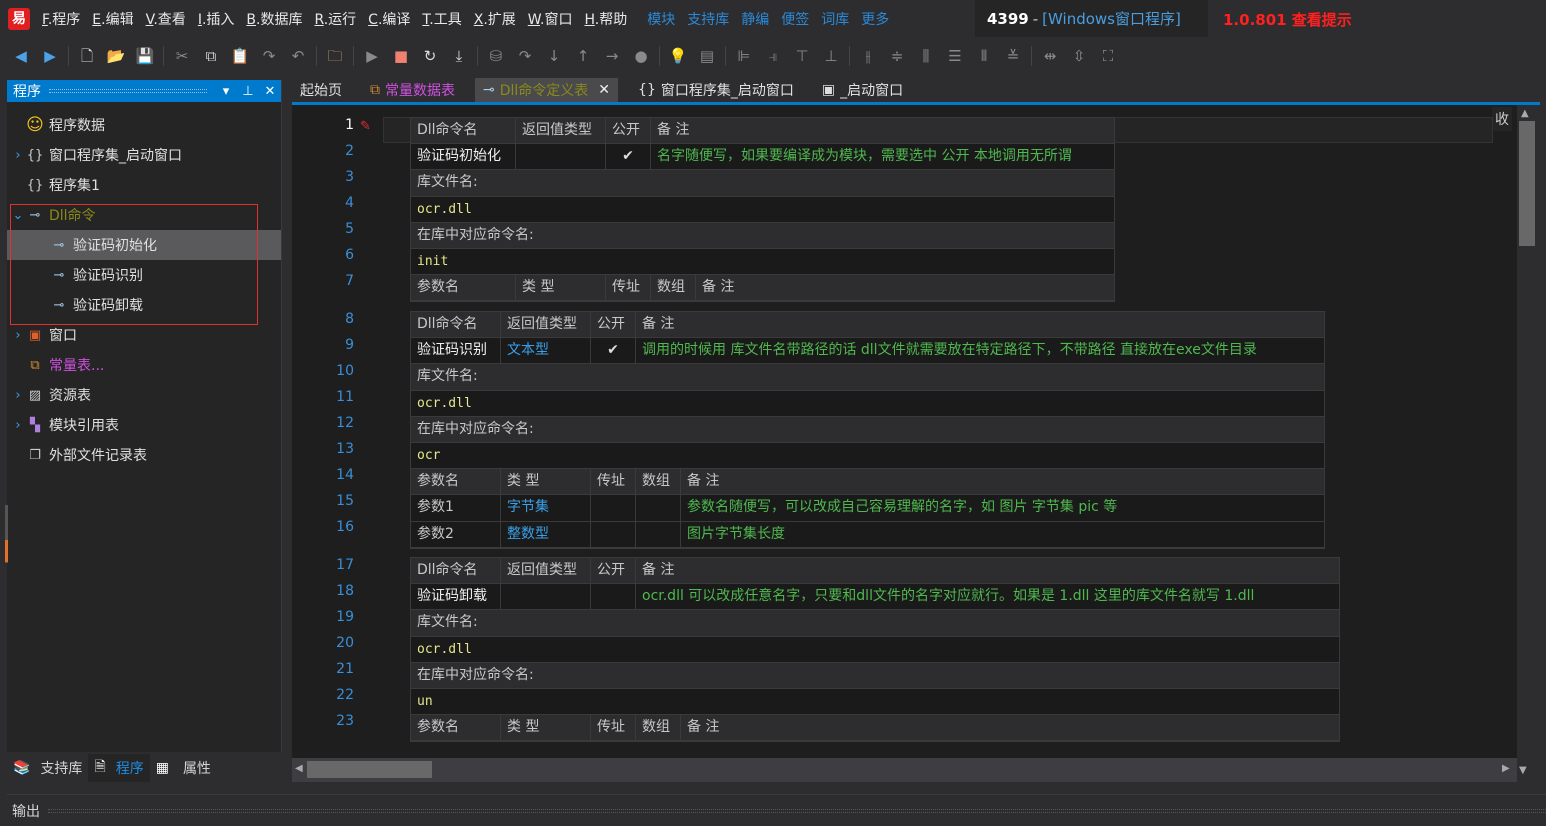 The image size is (1546, 826). Describe the element at coordinates (412, 90) in the screenshot. I see `editor-tab: ⧉ 常量数据表` at that location.